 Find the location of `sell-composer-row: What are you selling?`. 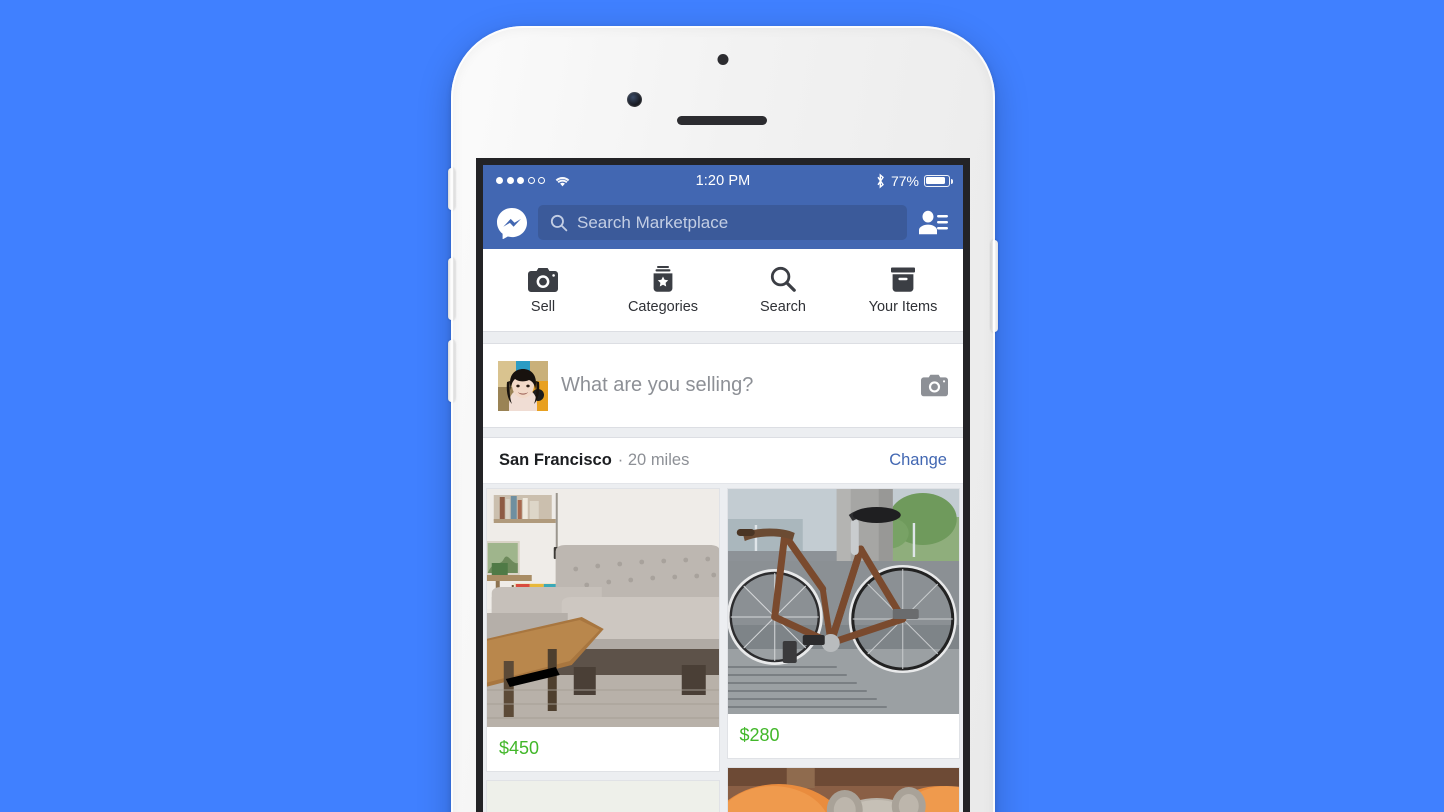

sell-composer-row: What are you selling? is located at coordinates (723, 386).